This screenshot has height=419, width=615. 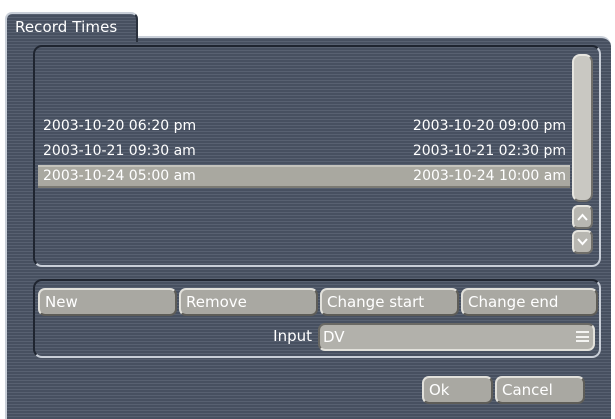 I want to click on record-start-time: 2003-10-20 06:20 pm, so click(x=120, y=126).